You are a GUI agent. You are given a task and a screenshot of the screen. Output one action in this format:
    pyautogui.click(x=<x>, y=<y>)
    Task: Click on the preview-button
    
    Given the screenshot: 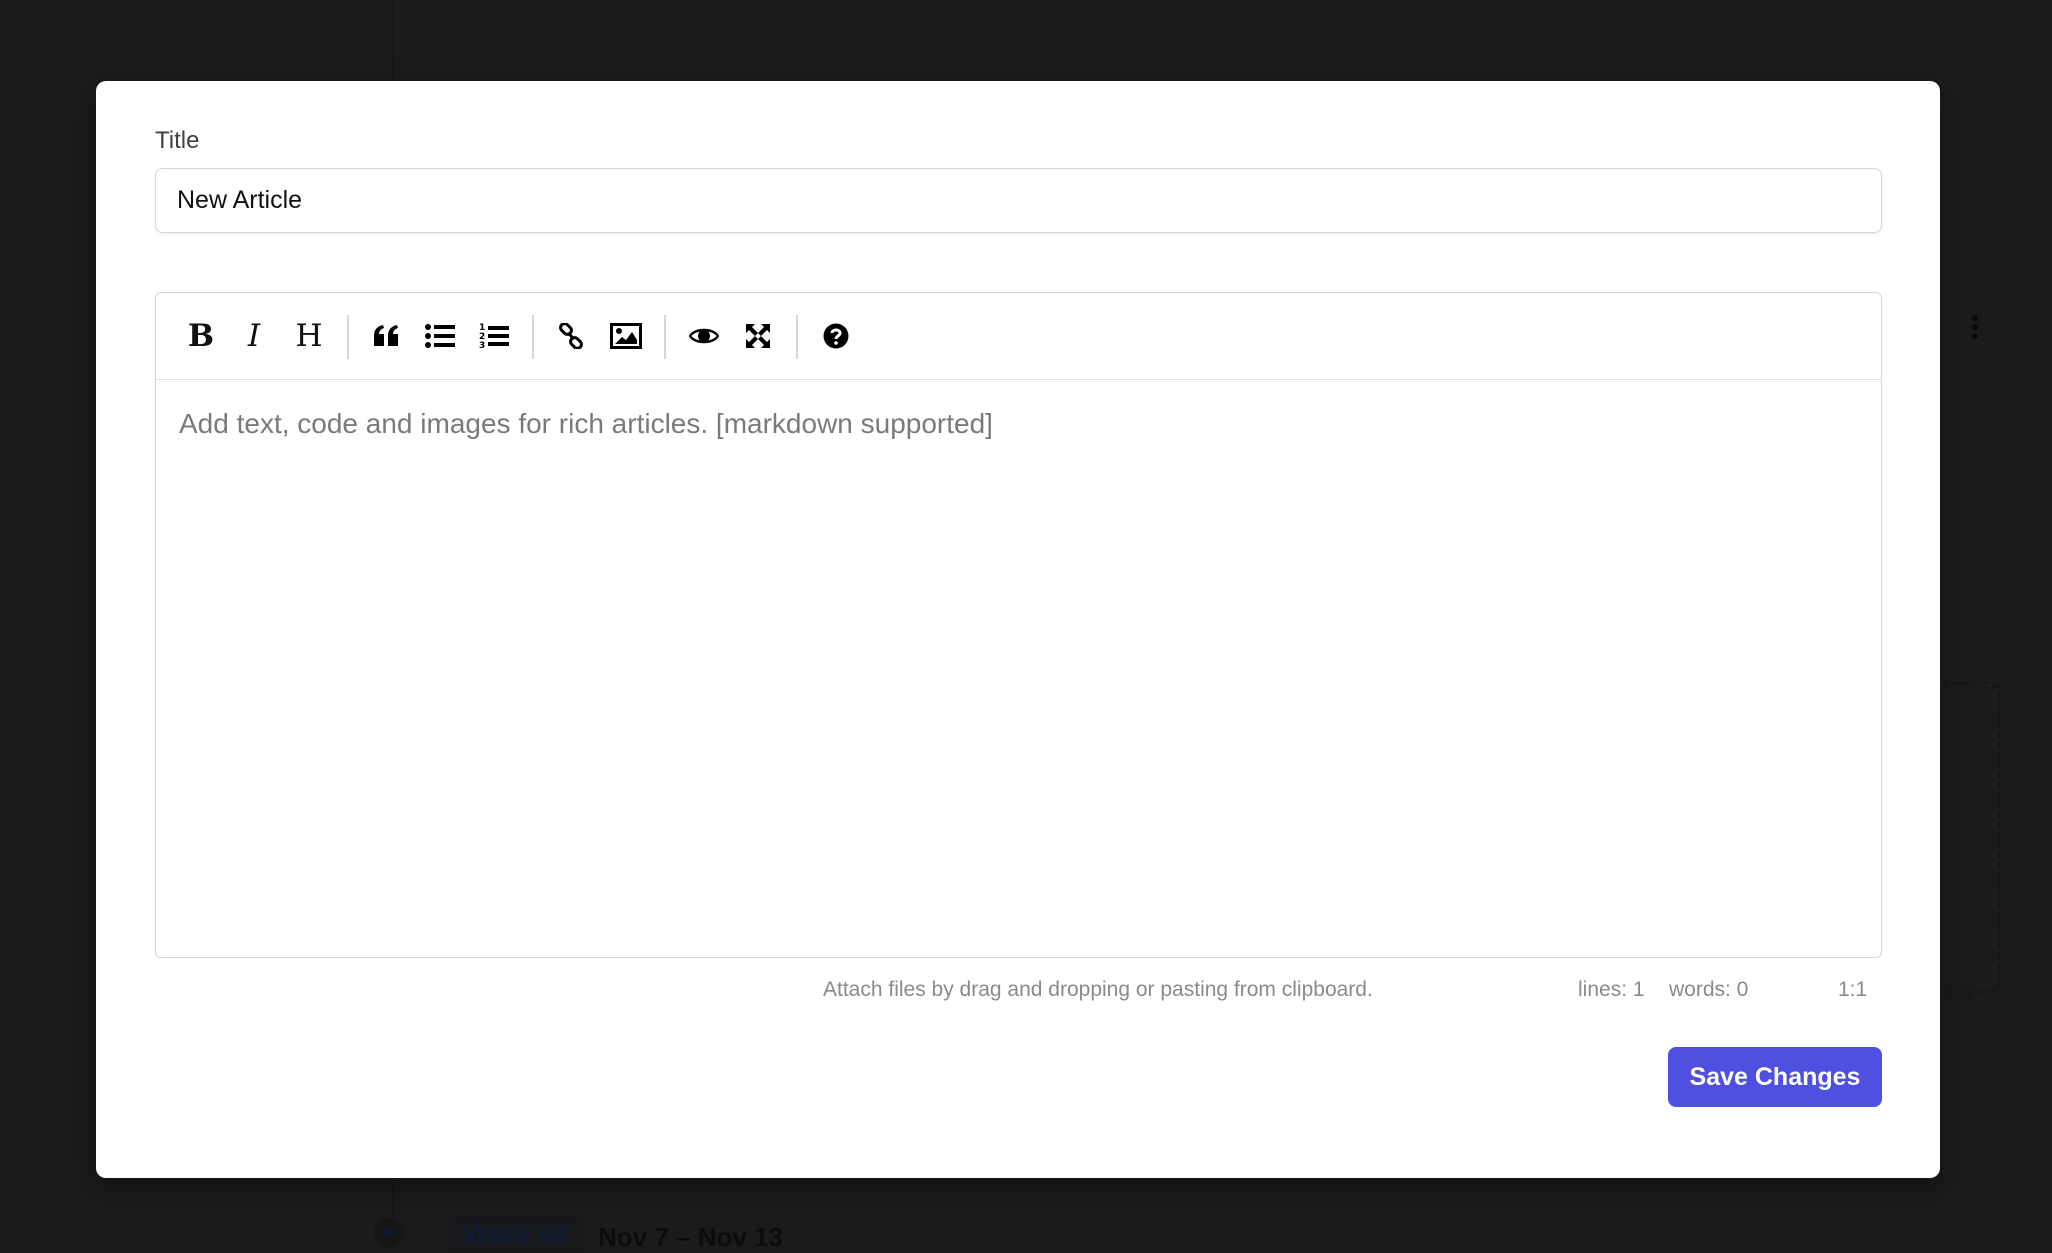 What is the action you would take?
    pyautogui.click(x=704, y=336)
    